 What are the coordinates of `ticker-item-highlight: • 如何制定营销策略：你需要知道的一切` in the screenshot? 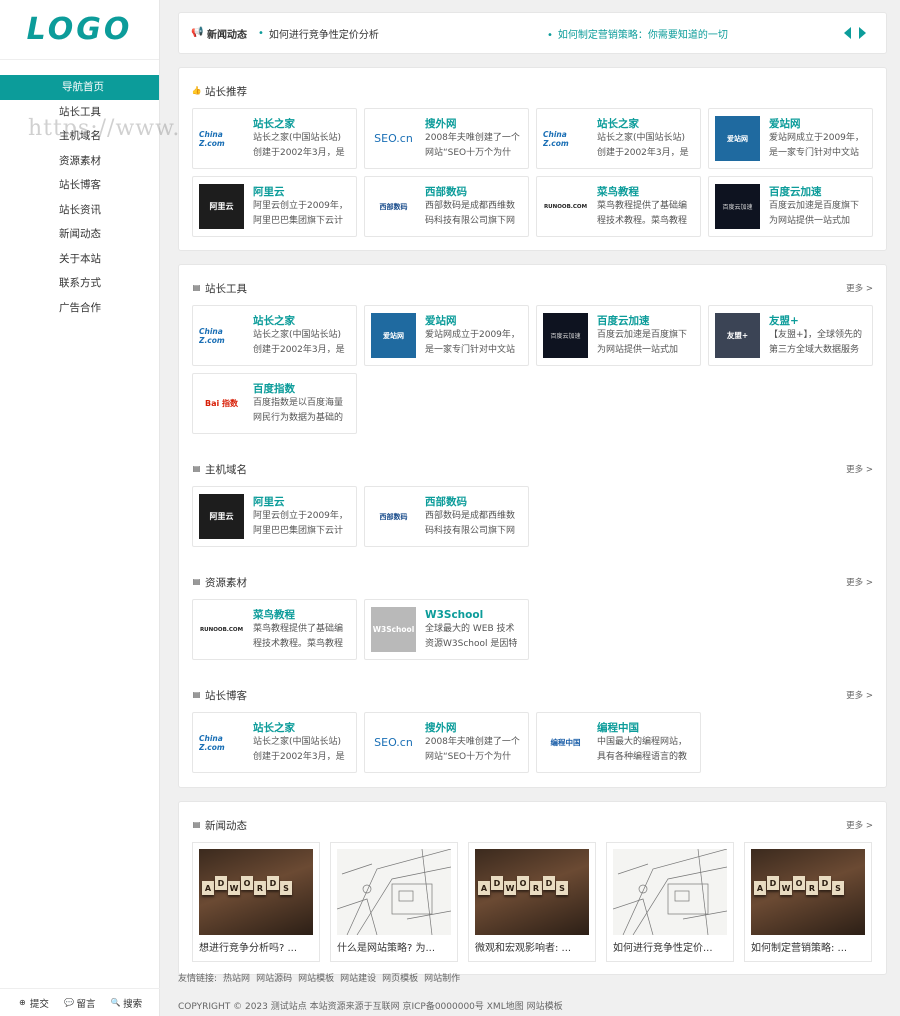 It's located at (637, 33).